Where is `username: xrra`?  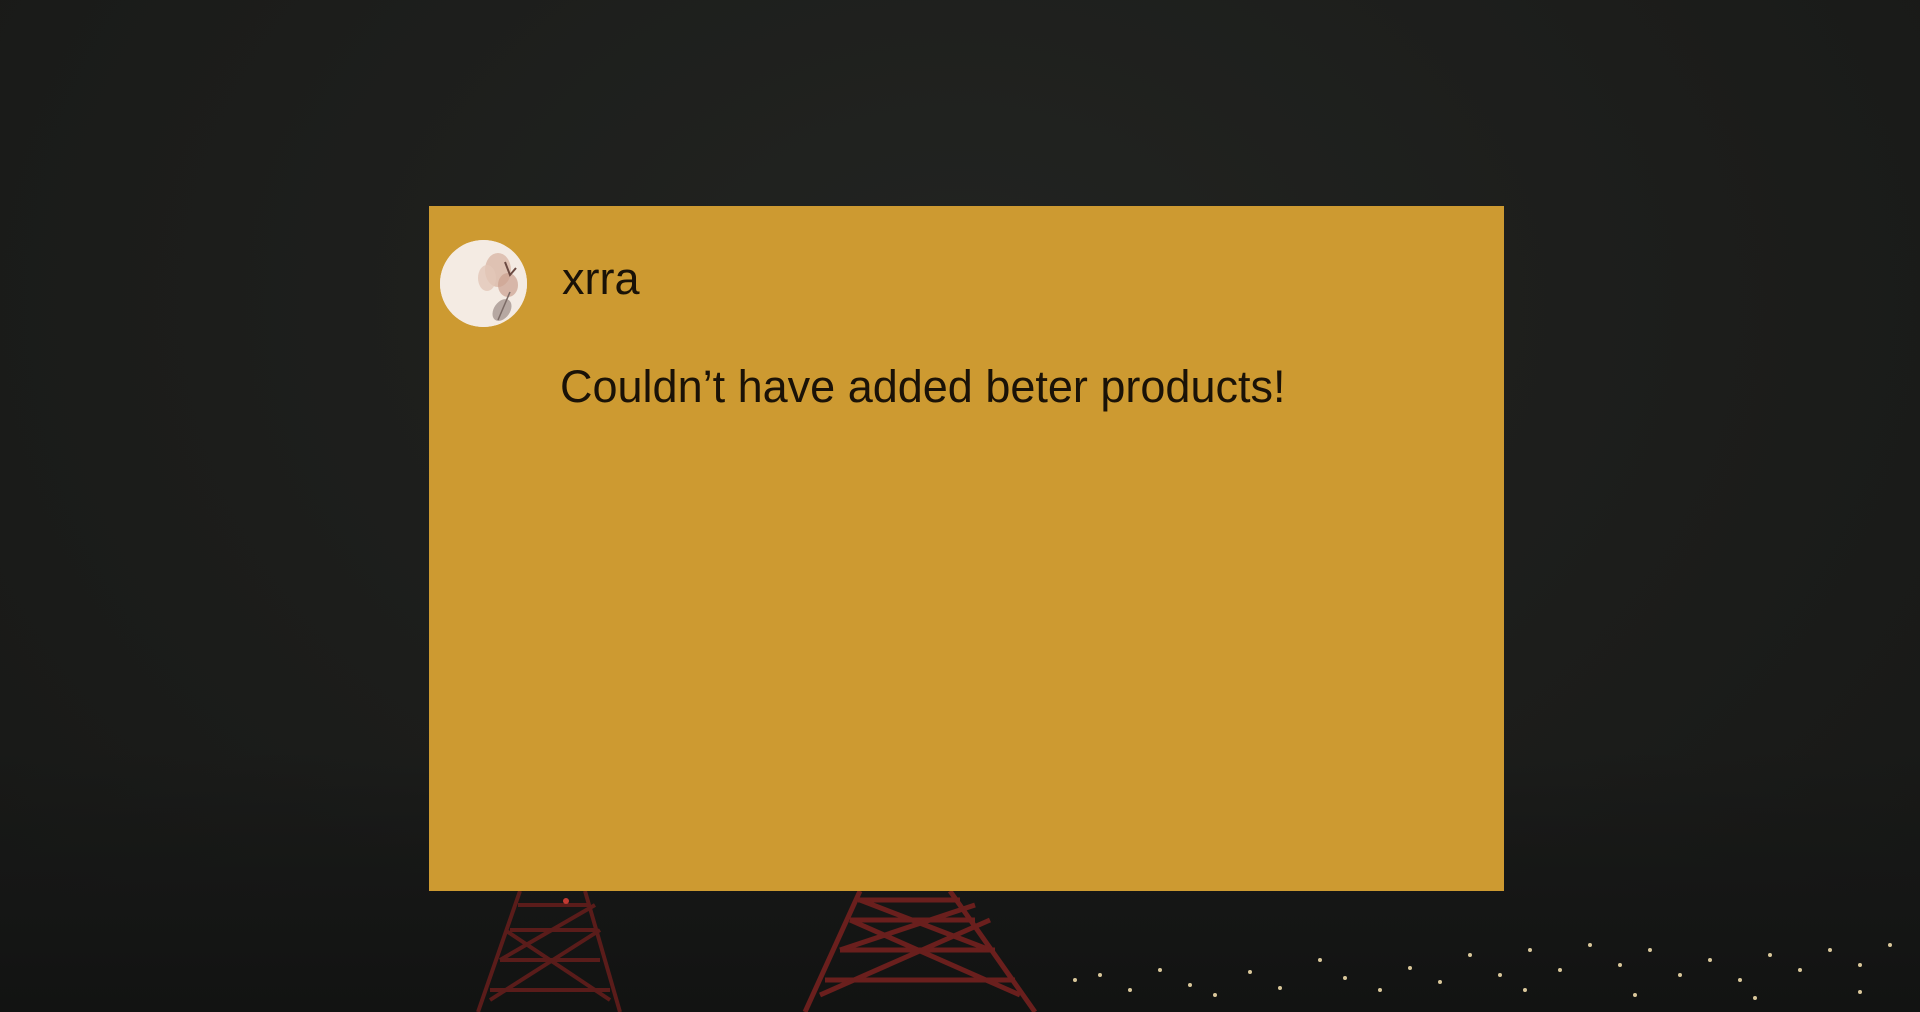
username: xrra is located at coordinates (601, 278).